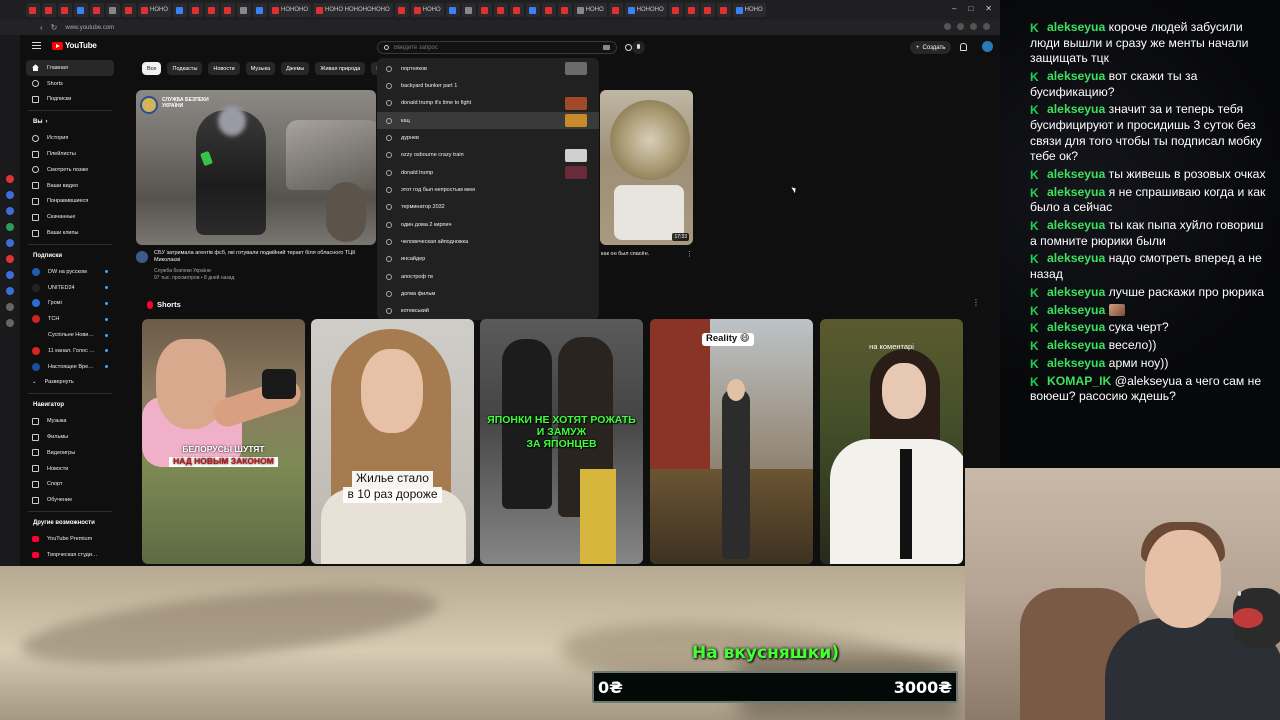 The height and width of the screenshot is (720, 1280). I want to click on sidebar-item: Обучение, so click(70, 500).